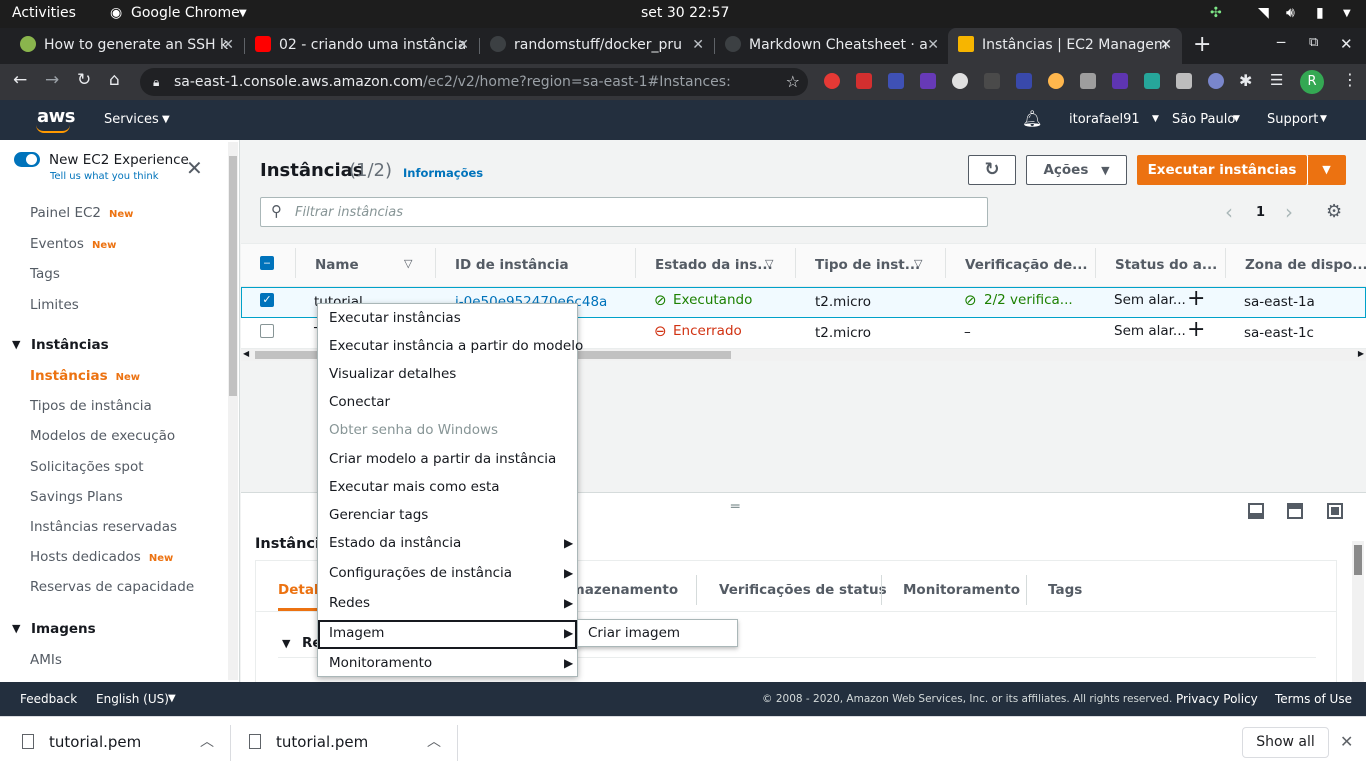  I want to click on privacy-link: Privacy Policy, so click(1217, 699).